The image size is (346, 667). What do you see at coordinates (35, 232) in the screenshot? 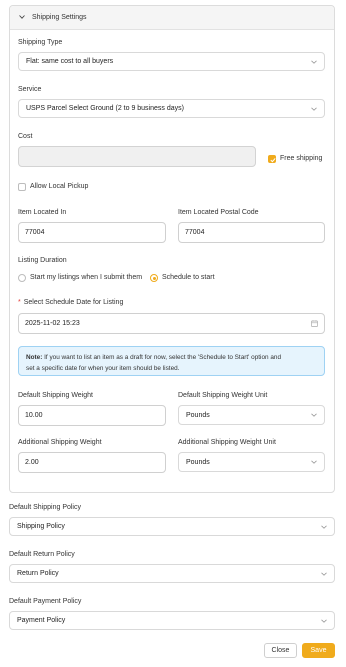
I see `item-located-in-value: 77004` at bounding box center [35, 232].